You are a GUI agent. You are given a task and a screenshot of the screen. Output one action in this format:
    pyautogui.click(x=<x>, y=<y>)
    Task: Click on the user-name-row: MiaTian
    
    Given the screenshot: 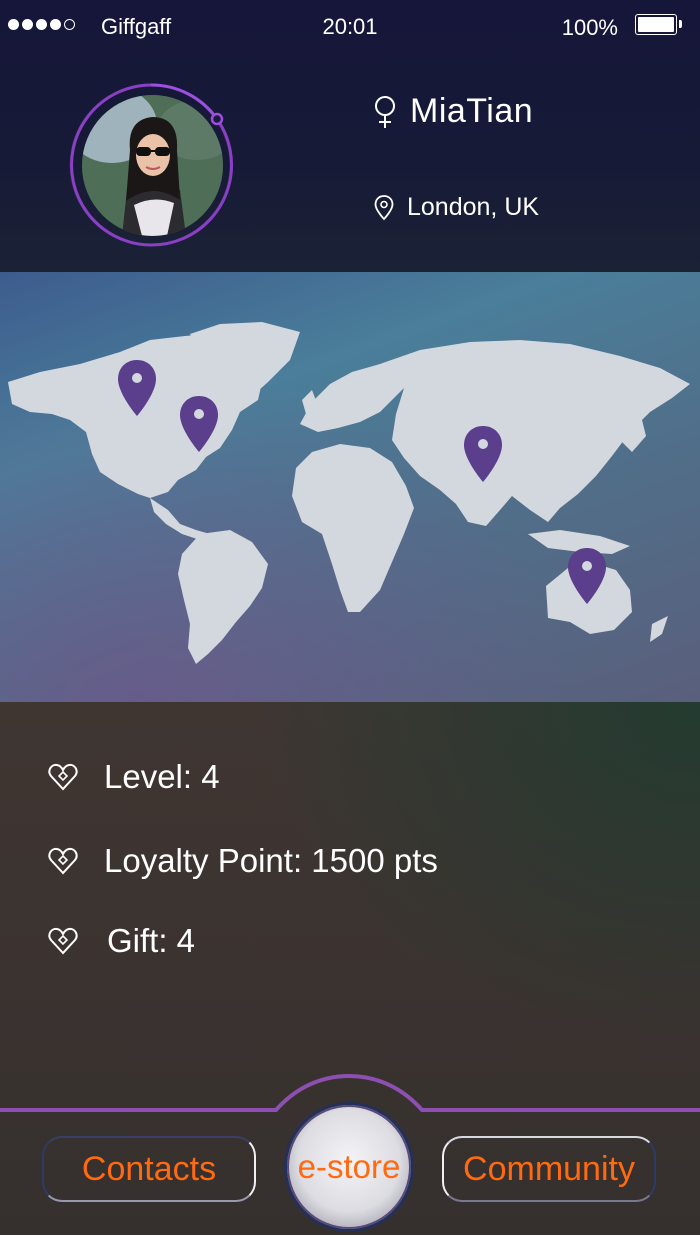 What is the action you would take?
    pyautogui.click(x=452, y=111)
    